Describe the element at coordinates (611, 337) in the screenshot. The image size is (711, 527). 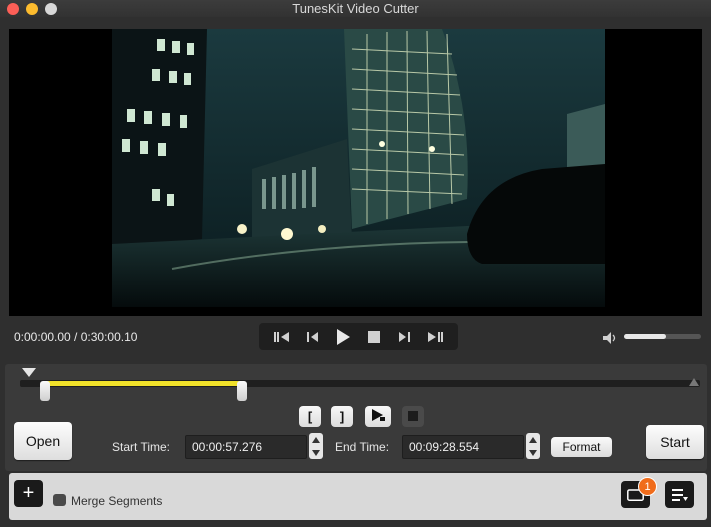
I see `volume-icon` at that location.